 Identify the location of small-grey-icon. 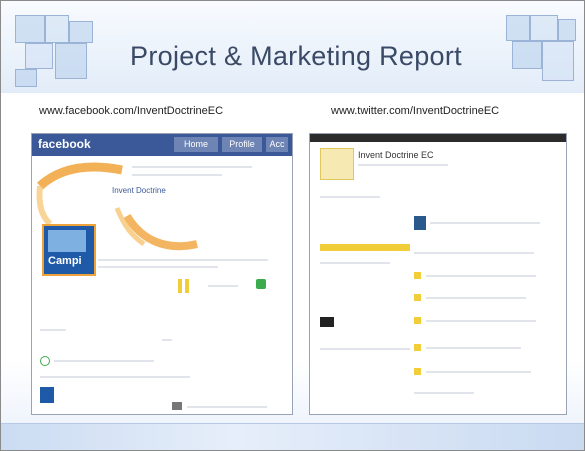
(177, 406).